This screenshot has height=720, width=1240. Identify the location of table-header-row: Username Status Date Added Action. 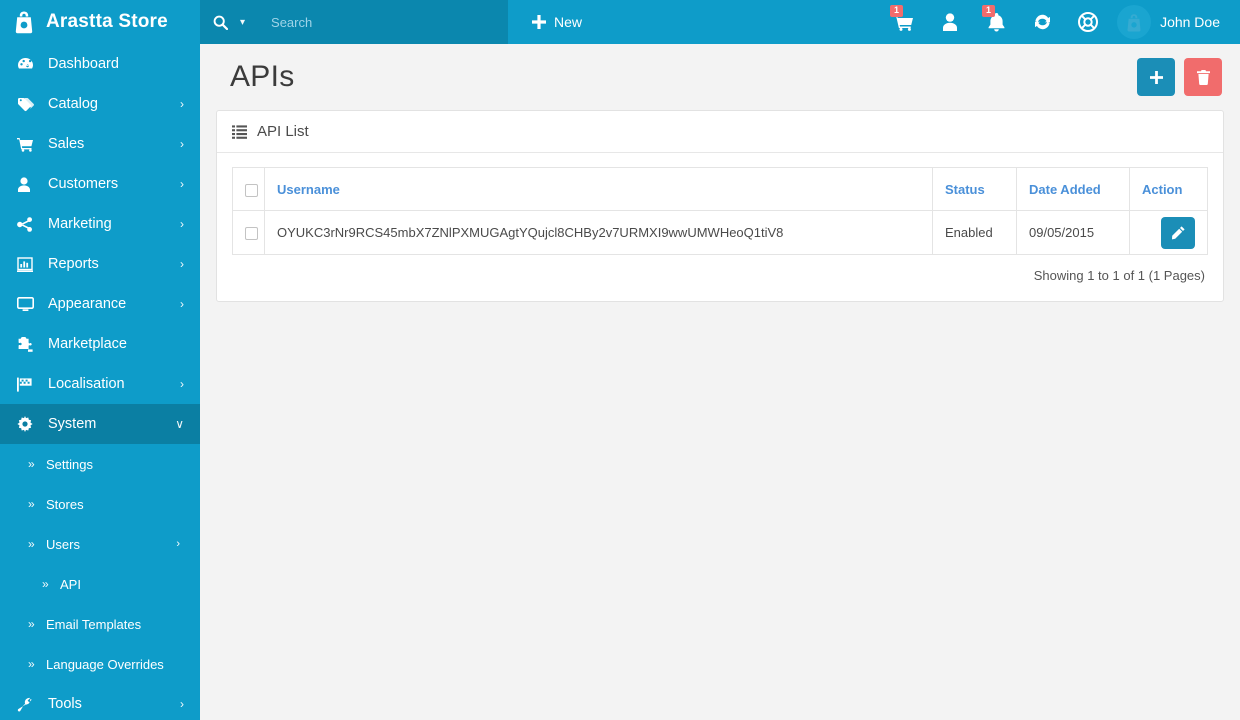
(720, 189).